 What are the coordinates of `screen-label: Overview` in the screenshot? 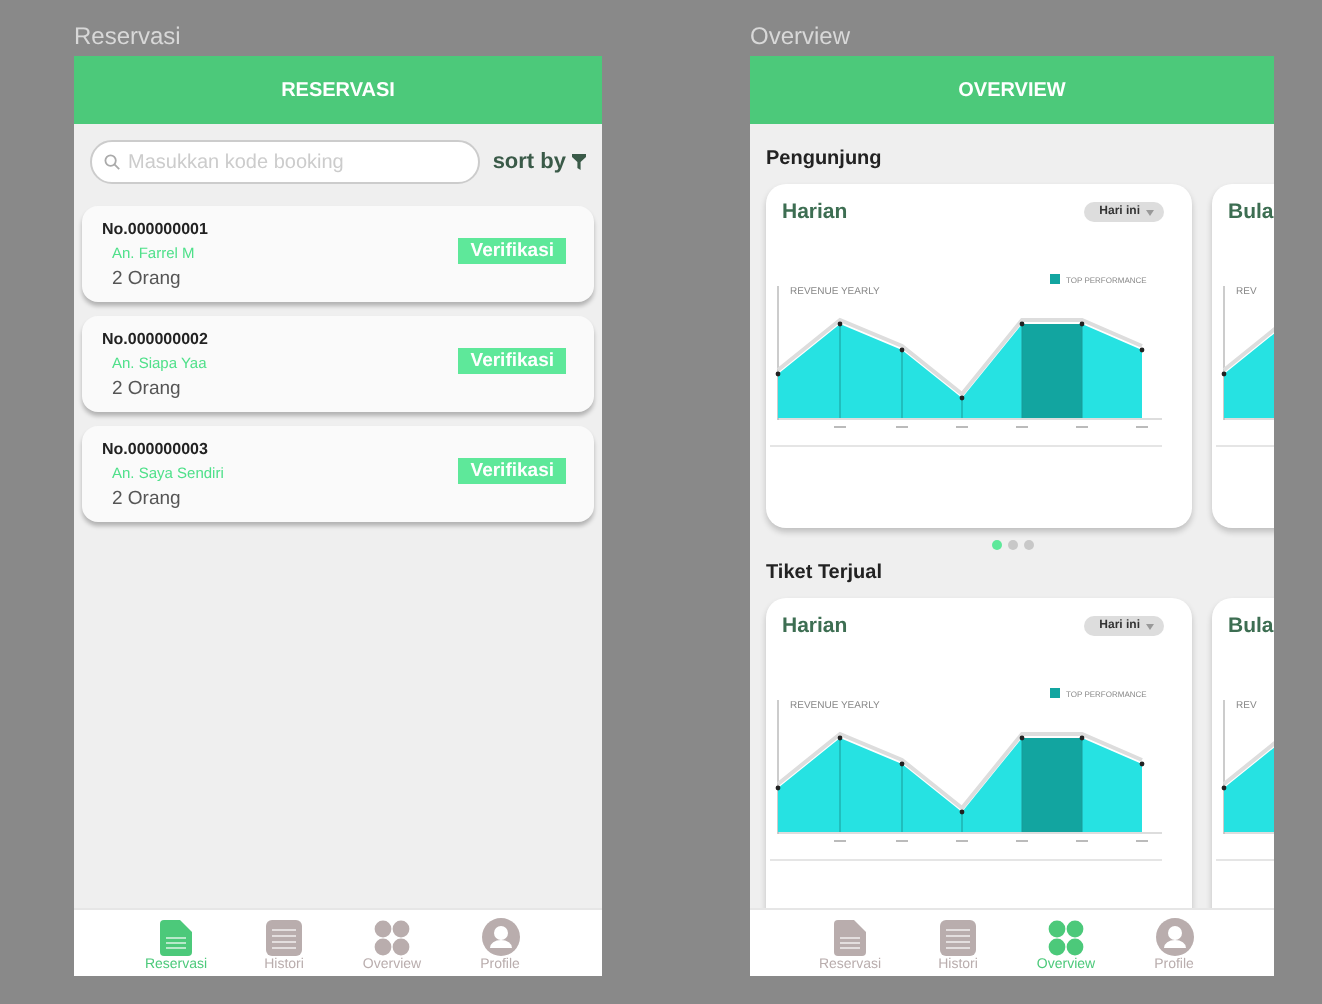 It's located at (801, 37).